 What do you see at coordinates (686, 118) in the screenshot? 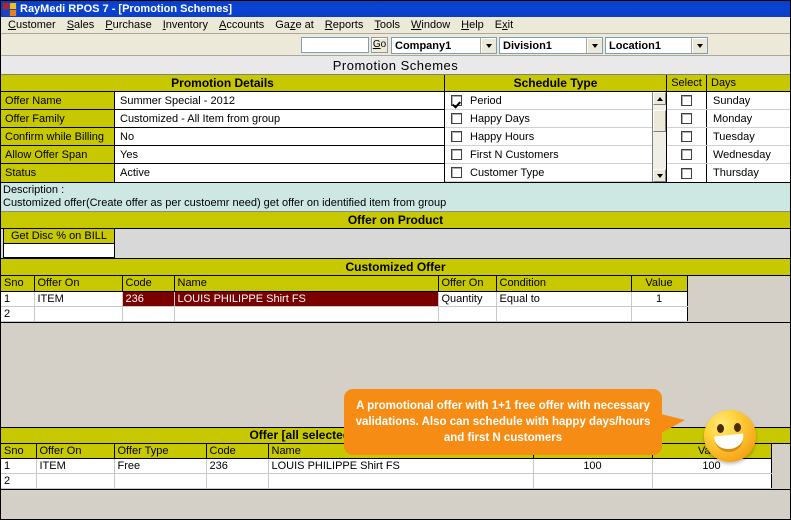
I see `checkbox-monday` at bounding box center [686, 118].